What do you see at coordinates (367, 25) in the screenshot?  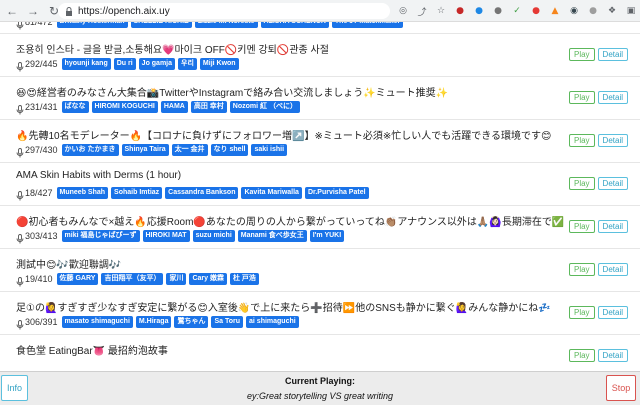 I see `speaker-tag: The JT Matchmaker` at bounding box center [367, 25].